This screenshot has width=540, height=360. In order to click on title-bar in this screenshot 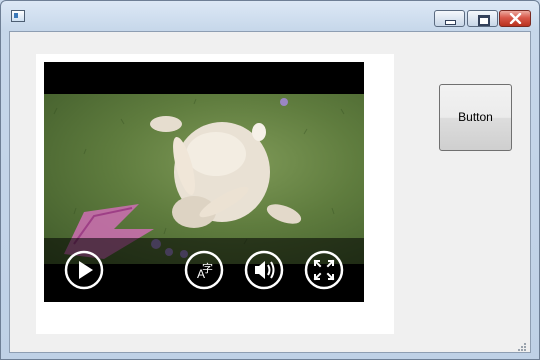, I will do `click(270, 16)`.